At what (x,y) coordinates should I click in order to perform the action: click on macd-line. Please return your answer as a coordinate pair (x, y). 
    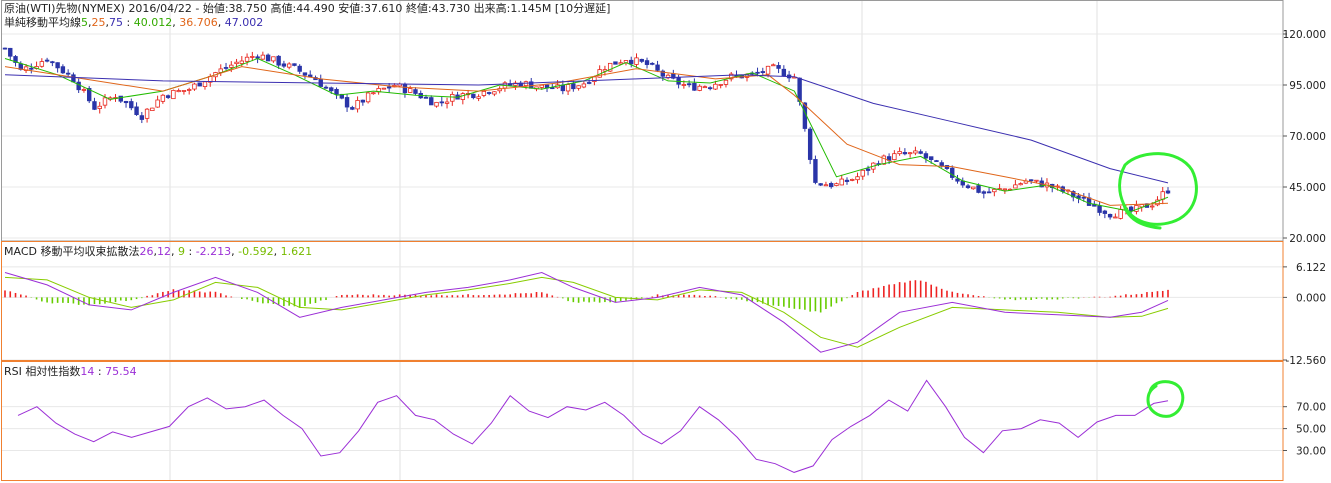
    Looking at the image, I should click on (586, 312).